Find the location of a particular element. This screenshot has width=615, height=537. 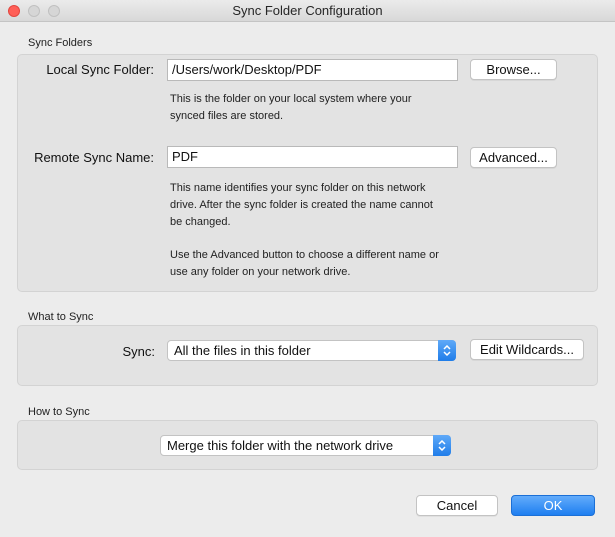

sync-method-select: Merge this folder with the network drive is located at coordinates (305, 445).